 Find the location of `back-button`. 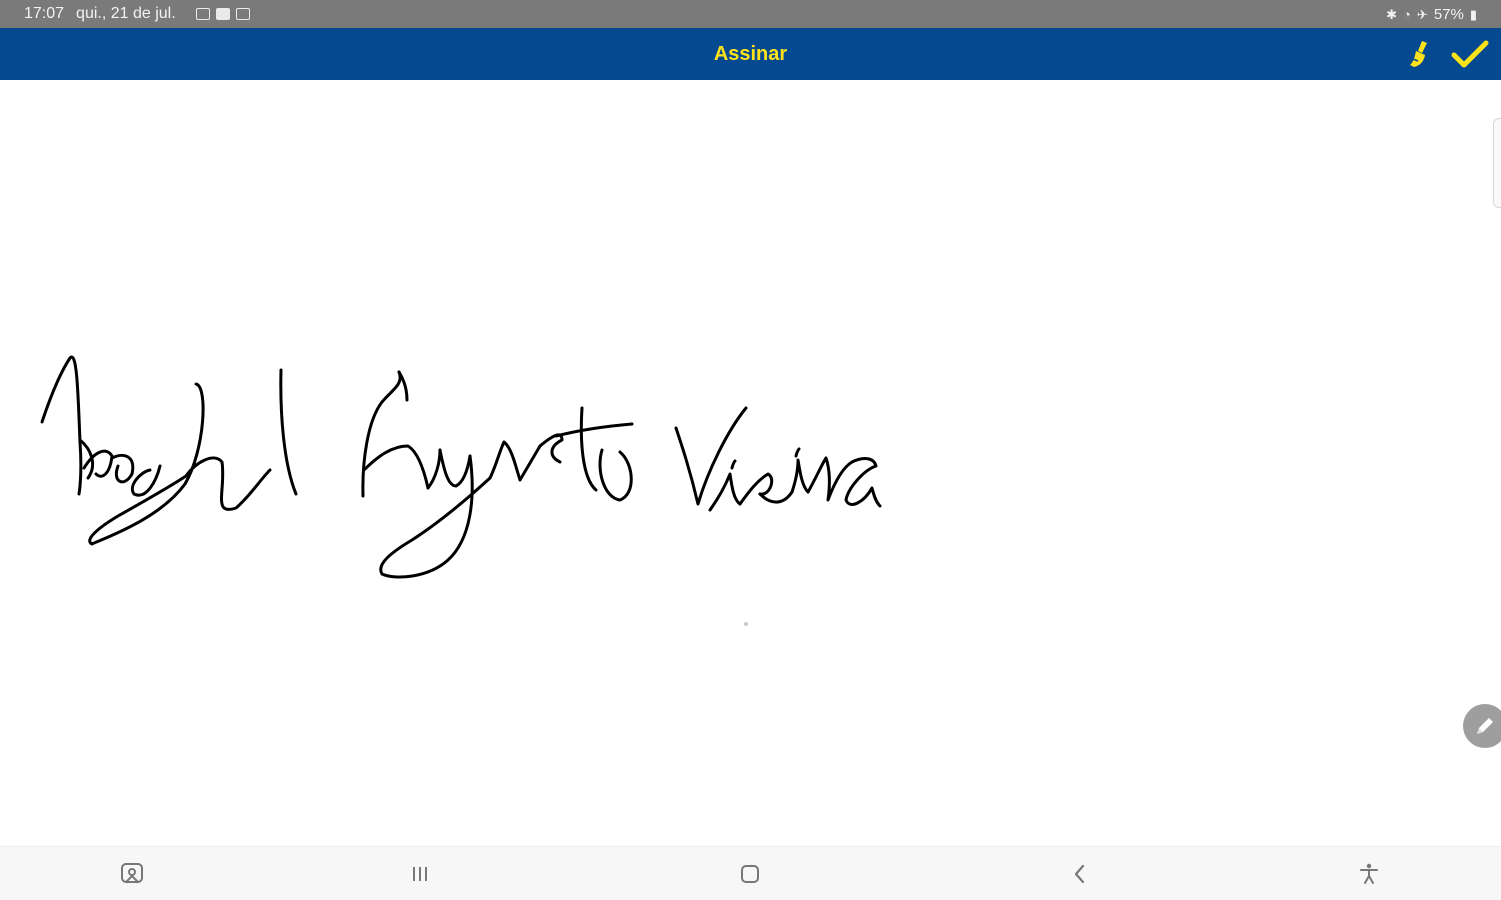

back-button is located at coordinates (1080, 874).